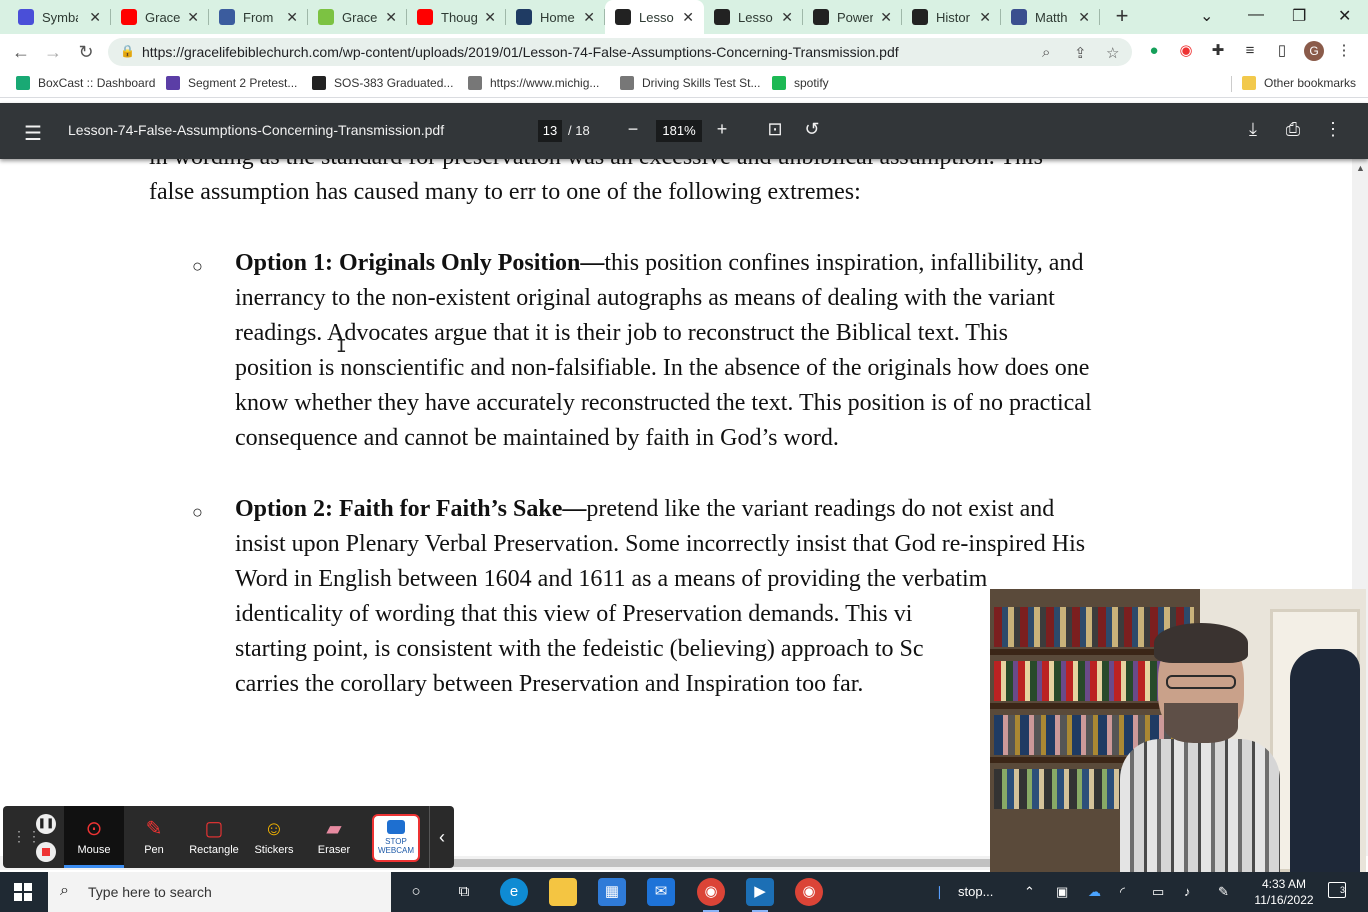 The width and height of the screenshot is (1368, 912). What do you see at coordinates (1293, 129) in the screenshot?
I see `print-icon: ⎙` at bounding box center [1293, 129].